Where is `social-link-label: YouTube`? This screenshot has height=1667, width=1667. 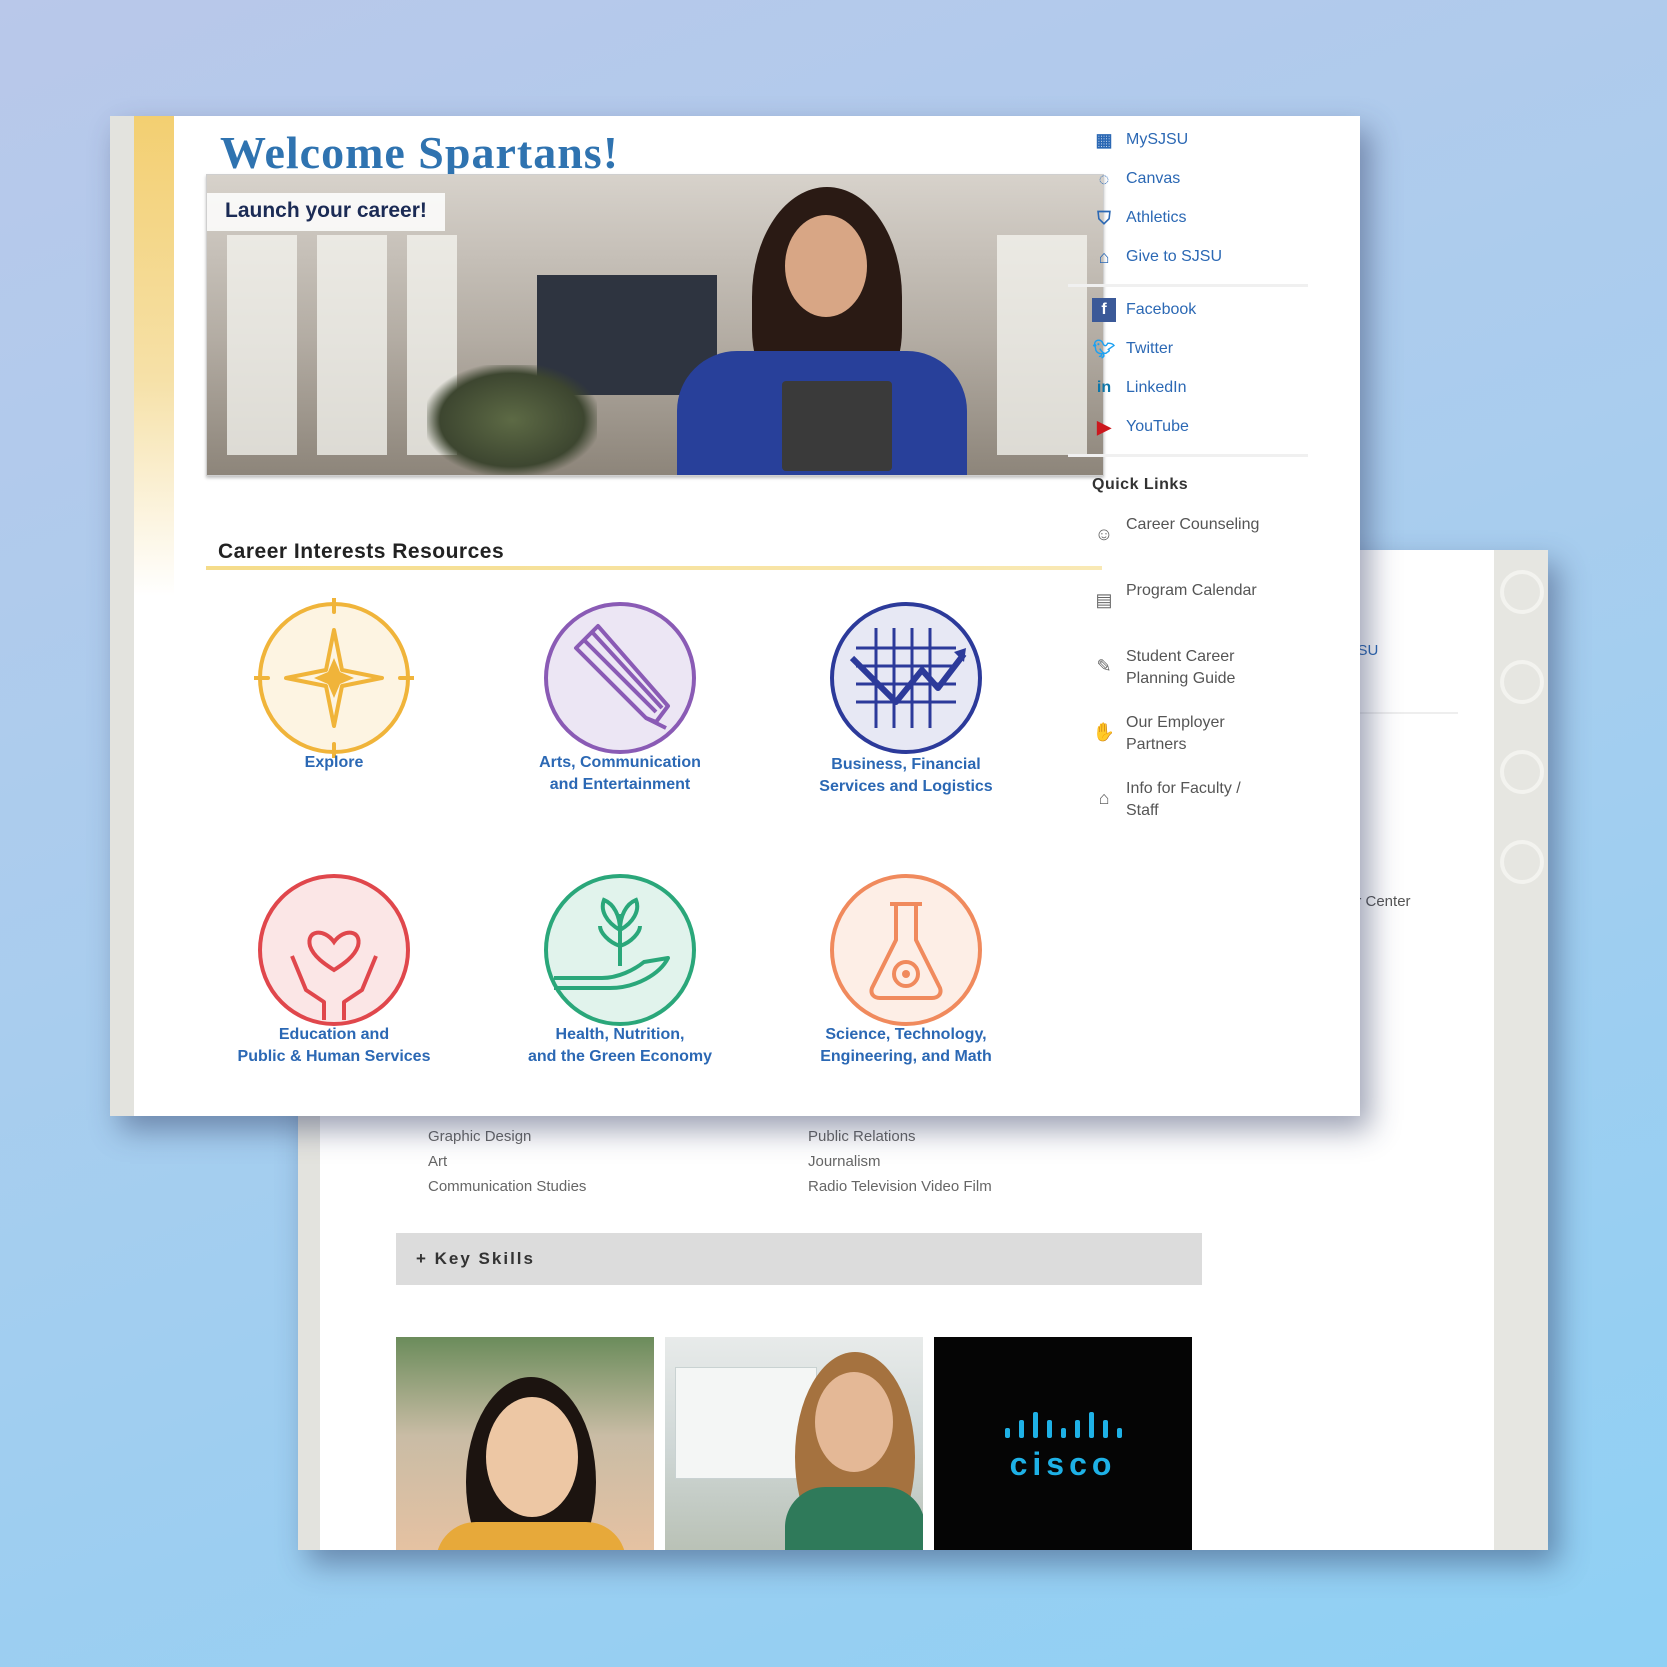
social-link-label: YouTube is located at coordinates (1157, 426).